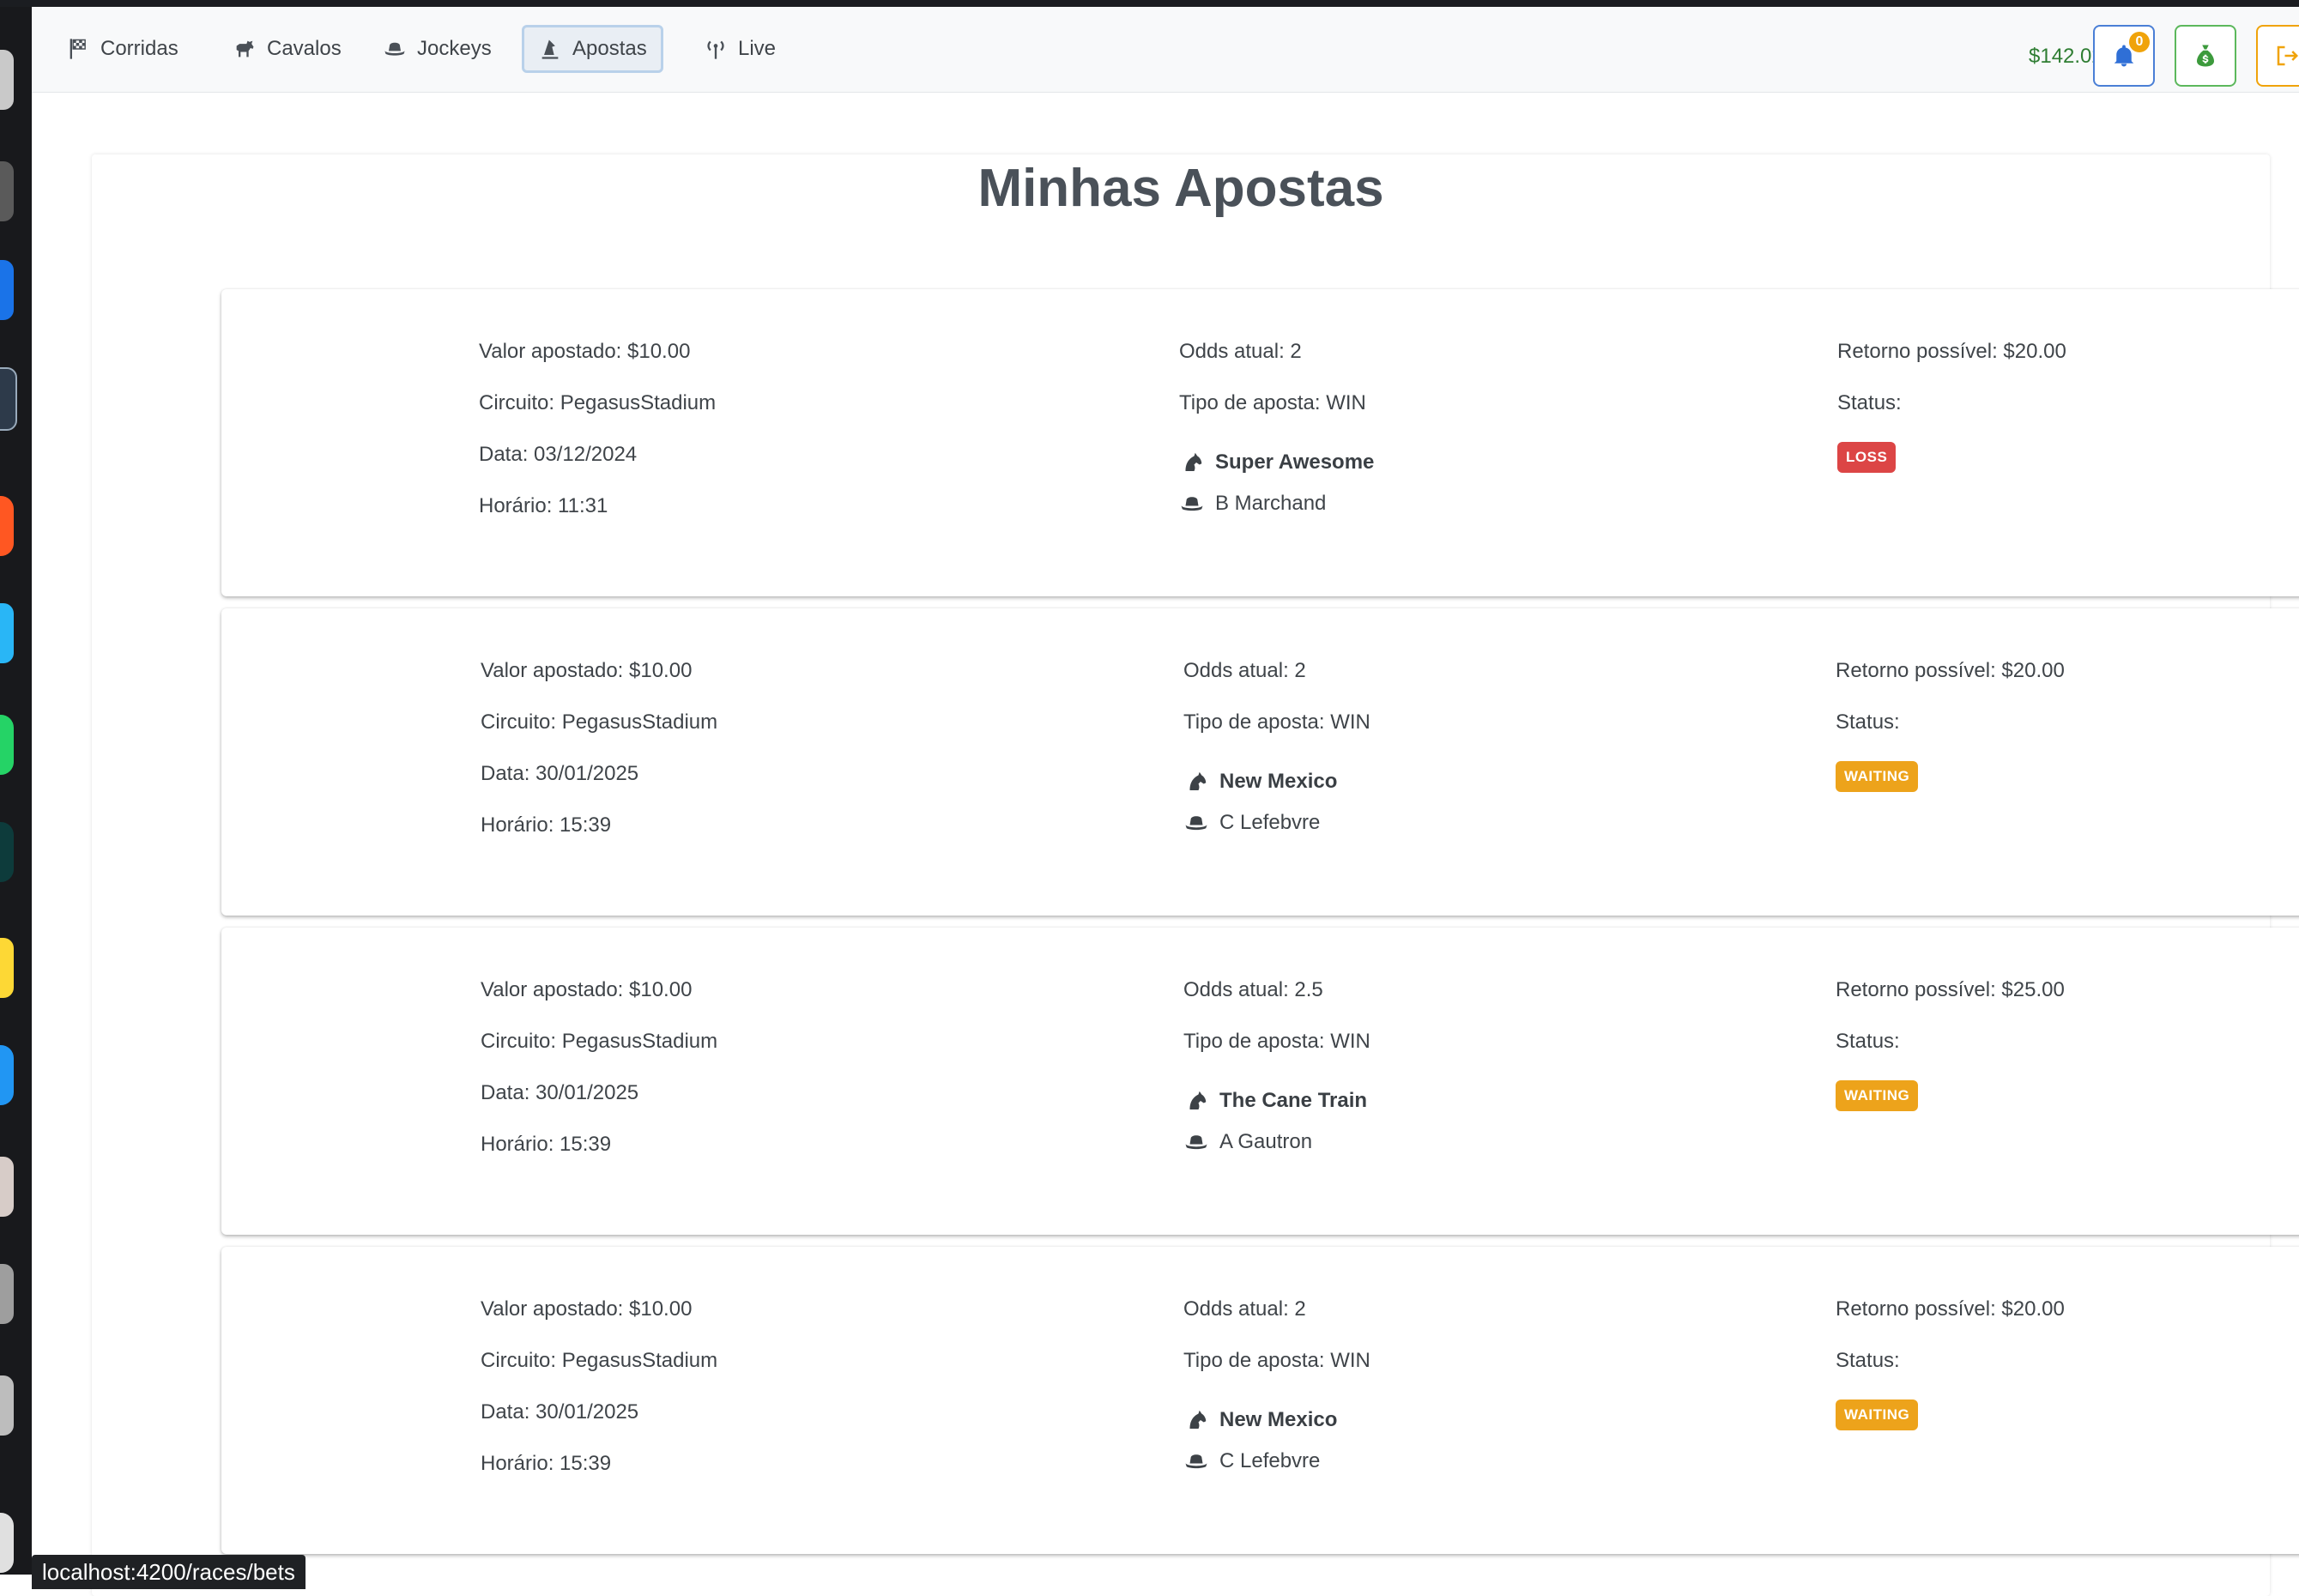 The image size is (2299, 1596). Describe the element at coordinates (1867, 457) in the screenshot. I see `status-badge: LOSS` at that location.